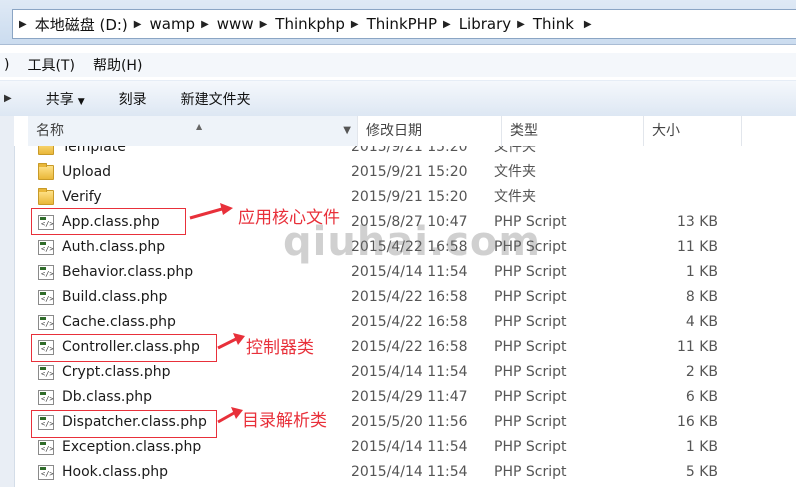  I want to click on navigation-pane, so click(7, 301).